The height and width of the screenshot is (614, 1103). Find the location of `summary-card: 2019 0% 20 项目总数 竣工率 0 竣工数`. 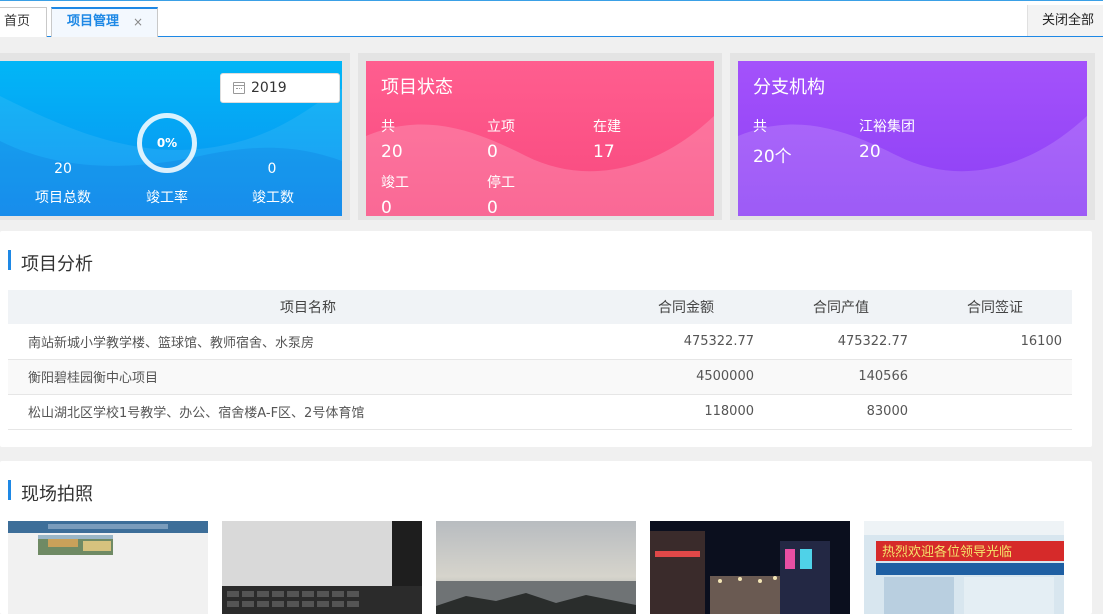

summary-card: 2019 0% 20 项目总数 竣工率 0 竣工数 is located at coordinates (171, 138).